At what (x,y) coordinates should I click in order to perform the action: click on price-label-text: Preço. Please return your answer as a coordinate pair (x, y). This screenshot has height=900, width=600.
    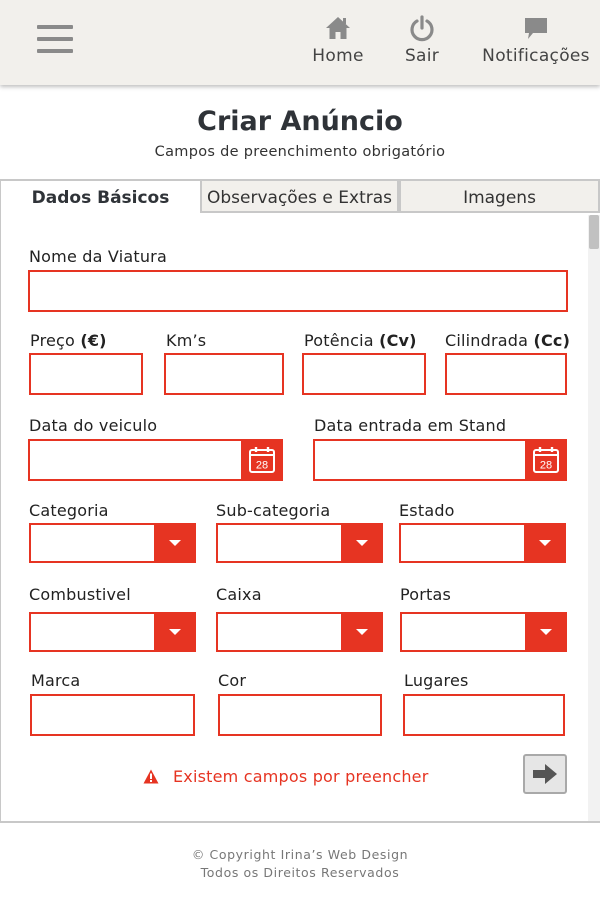
    Looking at the image, I should click on (53, 340).